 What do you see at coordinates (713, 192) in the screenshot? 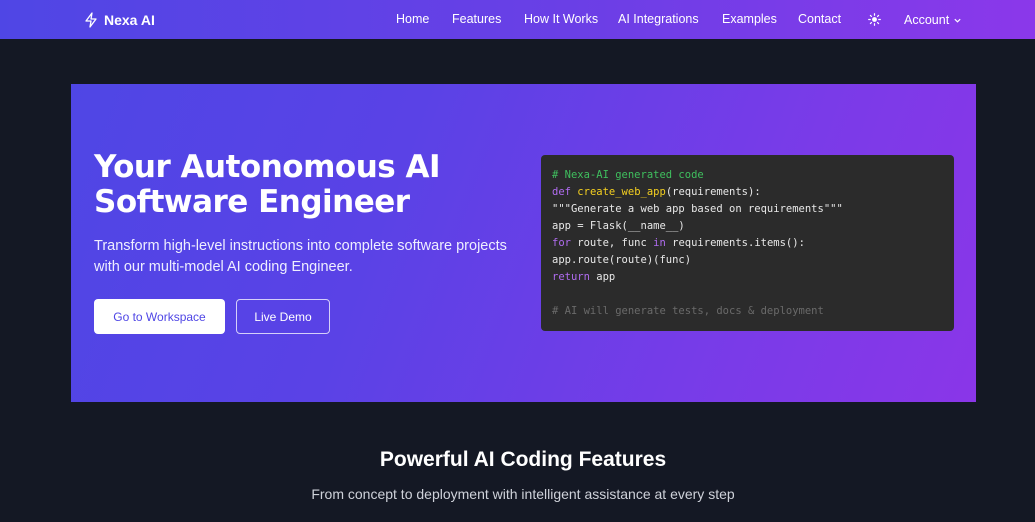
I see `code-params: (requirements):` at bounding box center [713, 192].